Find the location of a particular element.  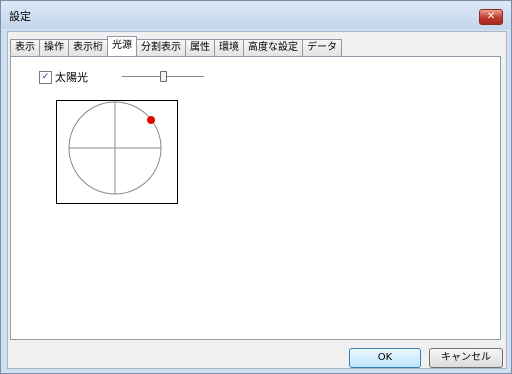

ok-button: OK is located at coordinates (385, 358).